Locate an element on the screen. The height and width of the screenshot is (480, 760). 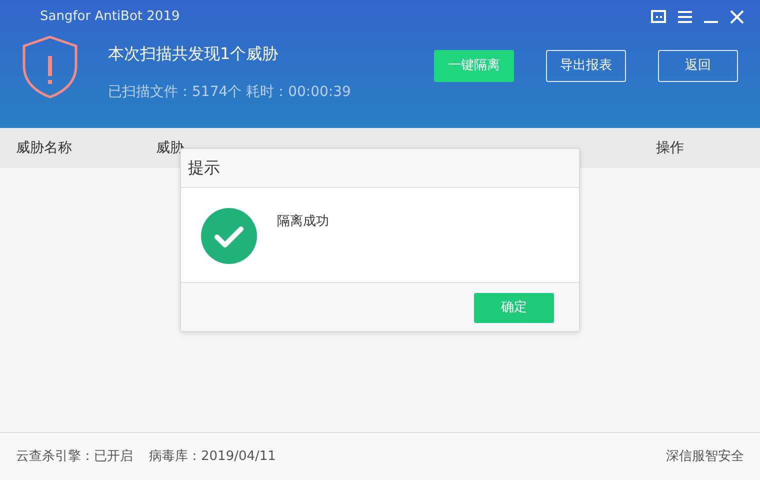
virus-db-version: 病毒库：2019/04/11 is located at coordinates (212, 457).